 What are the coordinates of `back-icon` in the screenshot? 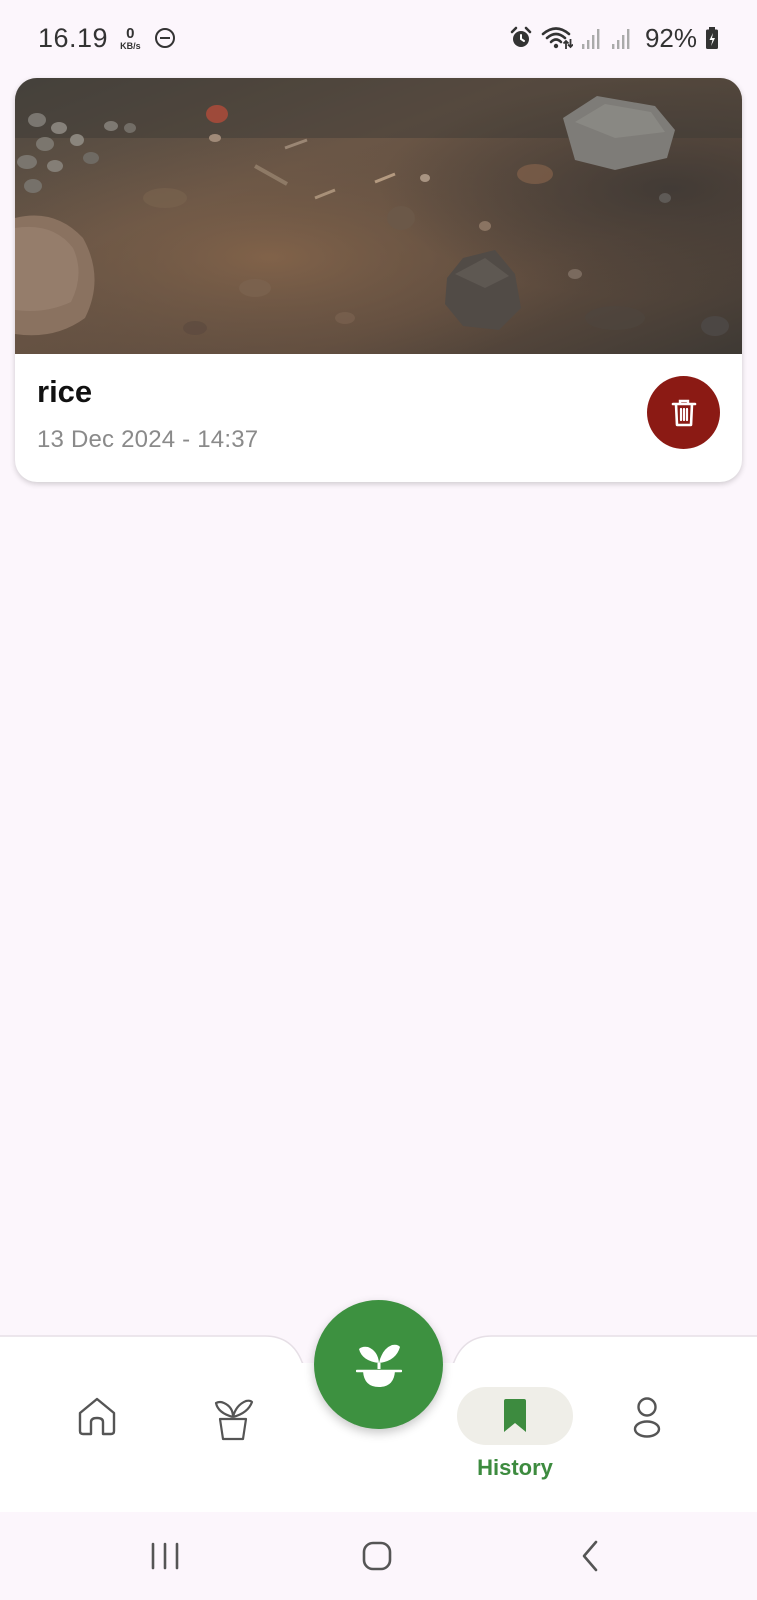 It's located at (590, 1556).